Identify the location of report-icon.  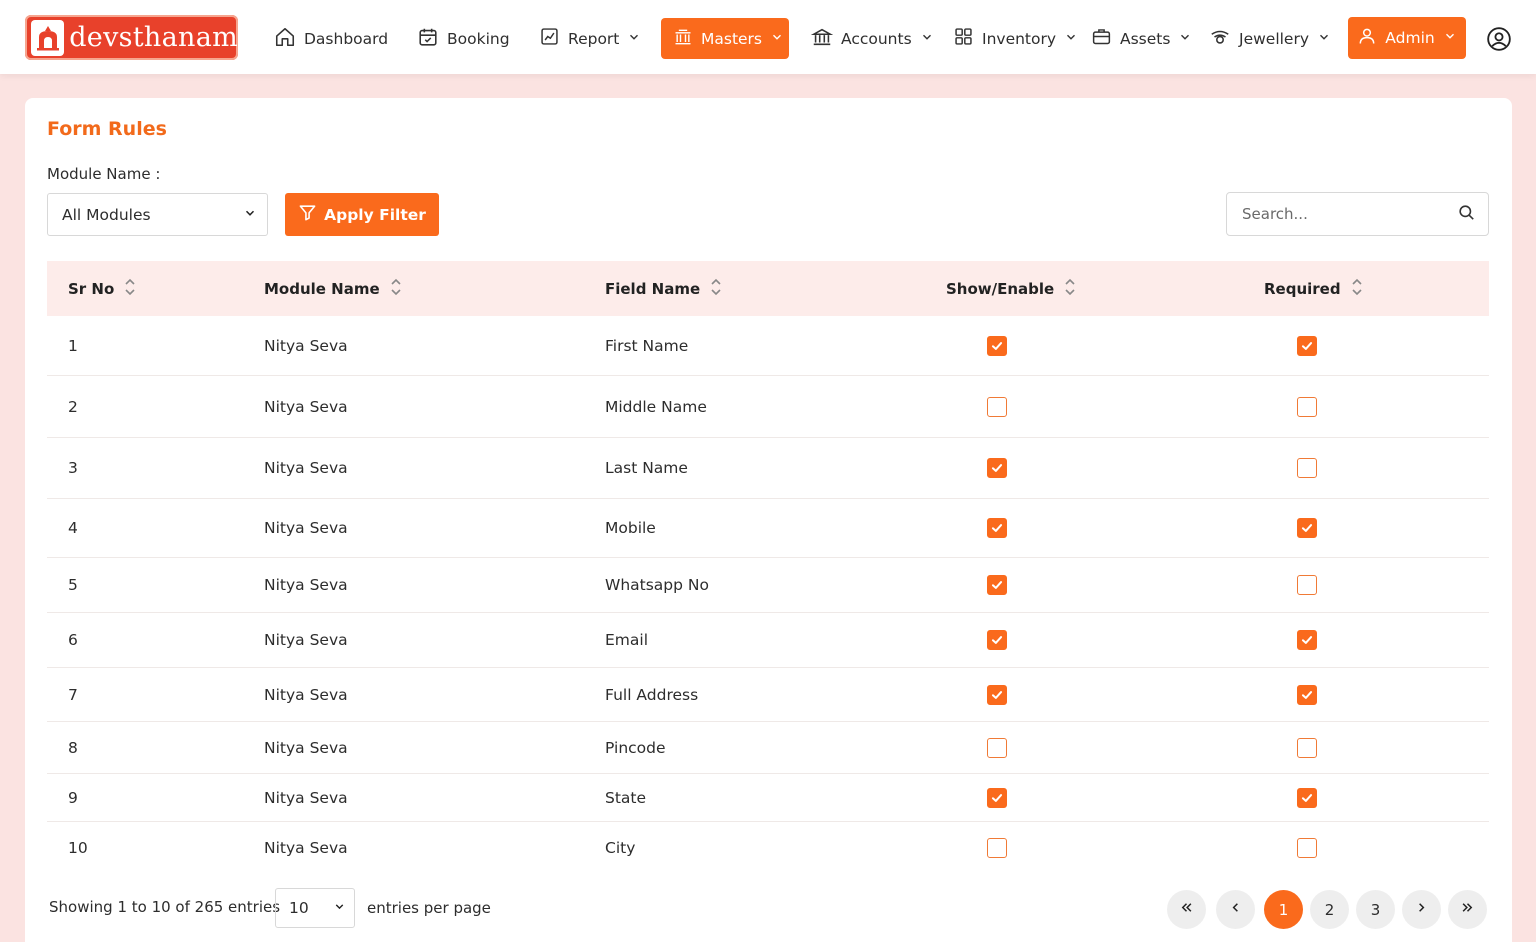
(549, 38).